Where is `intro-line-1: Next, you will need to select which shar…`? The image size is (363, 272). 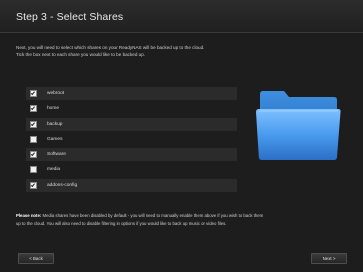
intro-line-1: Next, you will need to select which shar… is located at coordinates (110, 47).